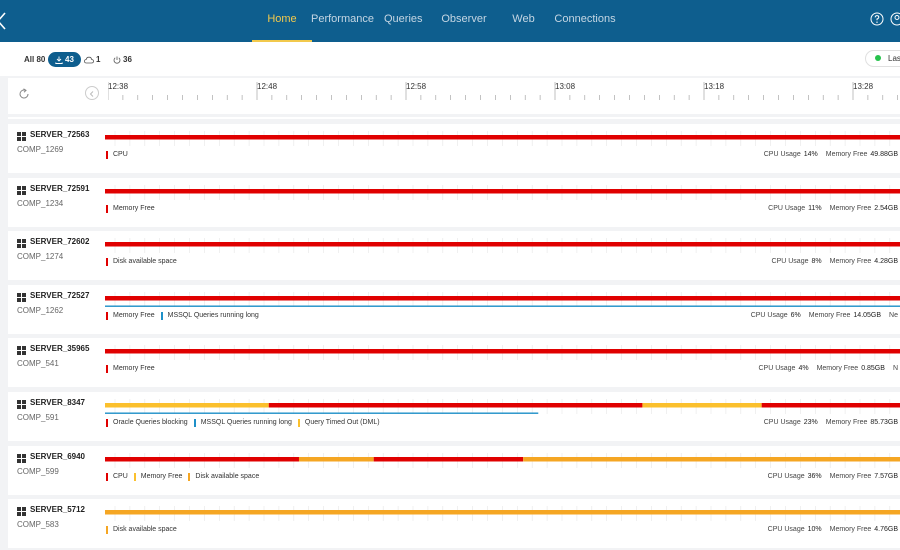  Describe the element at coordinates (882, 58) in the screenshot. I see `time-range-button: Las` at that location.